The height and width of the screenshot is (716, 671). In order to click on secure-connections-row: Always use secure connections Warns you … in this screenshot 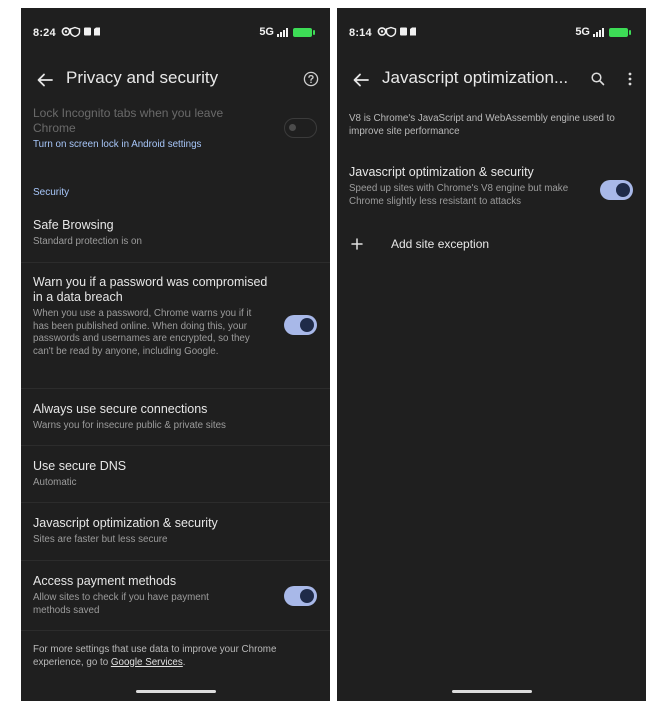, I will do `click(175, 417)`.